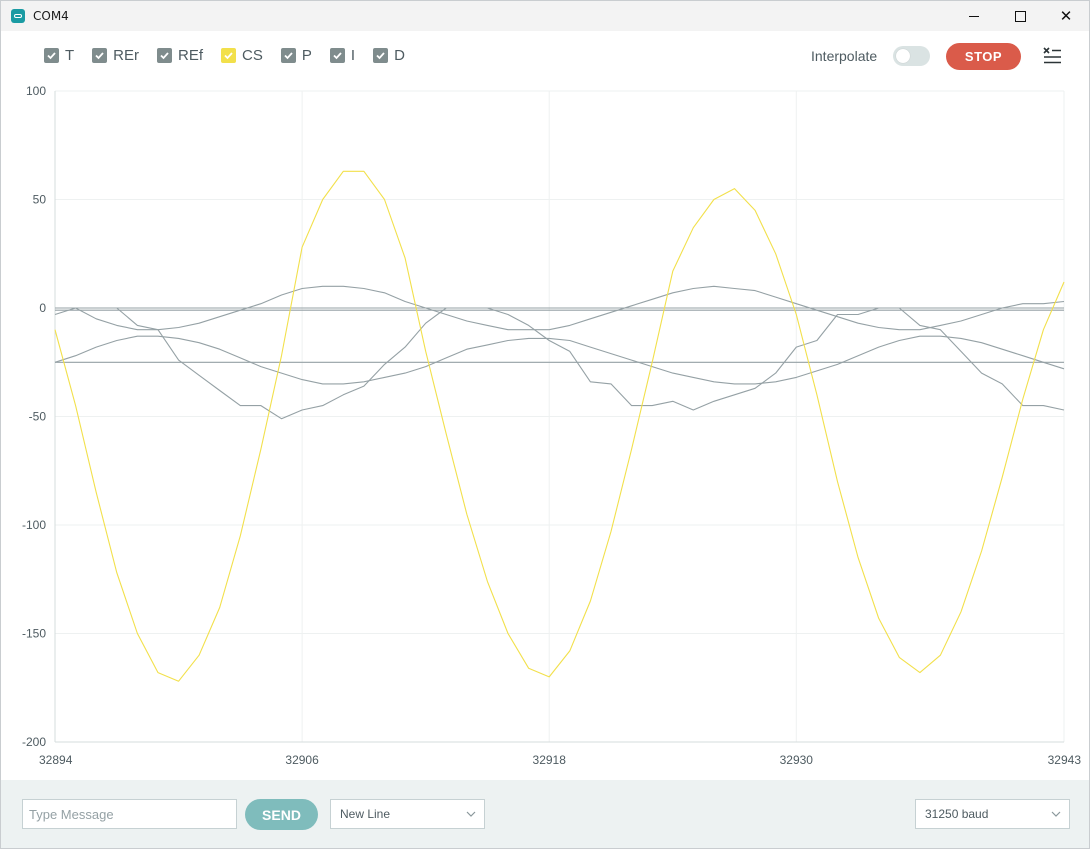 The width and height of the screenshot is (1090, 849). I want to click on line-ending-value: New Line, so click(365, 814).